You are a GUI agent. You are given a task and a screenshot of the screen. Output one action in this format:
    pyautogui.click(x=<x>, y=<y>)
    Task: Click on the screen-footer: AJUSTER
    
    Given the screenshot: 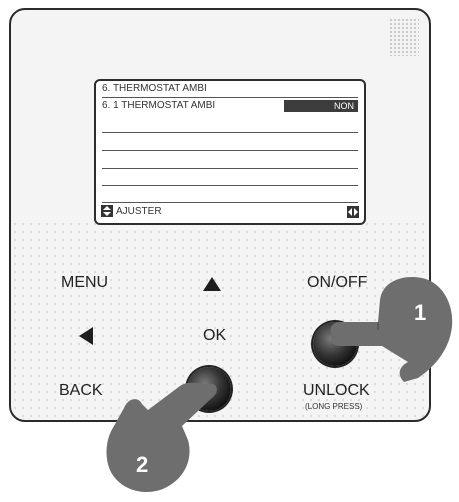 What is the action you would take?
    pyautogui.click(x=230, y=212)
    